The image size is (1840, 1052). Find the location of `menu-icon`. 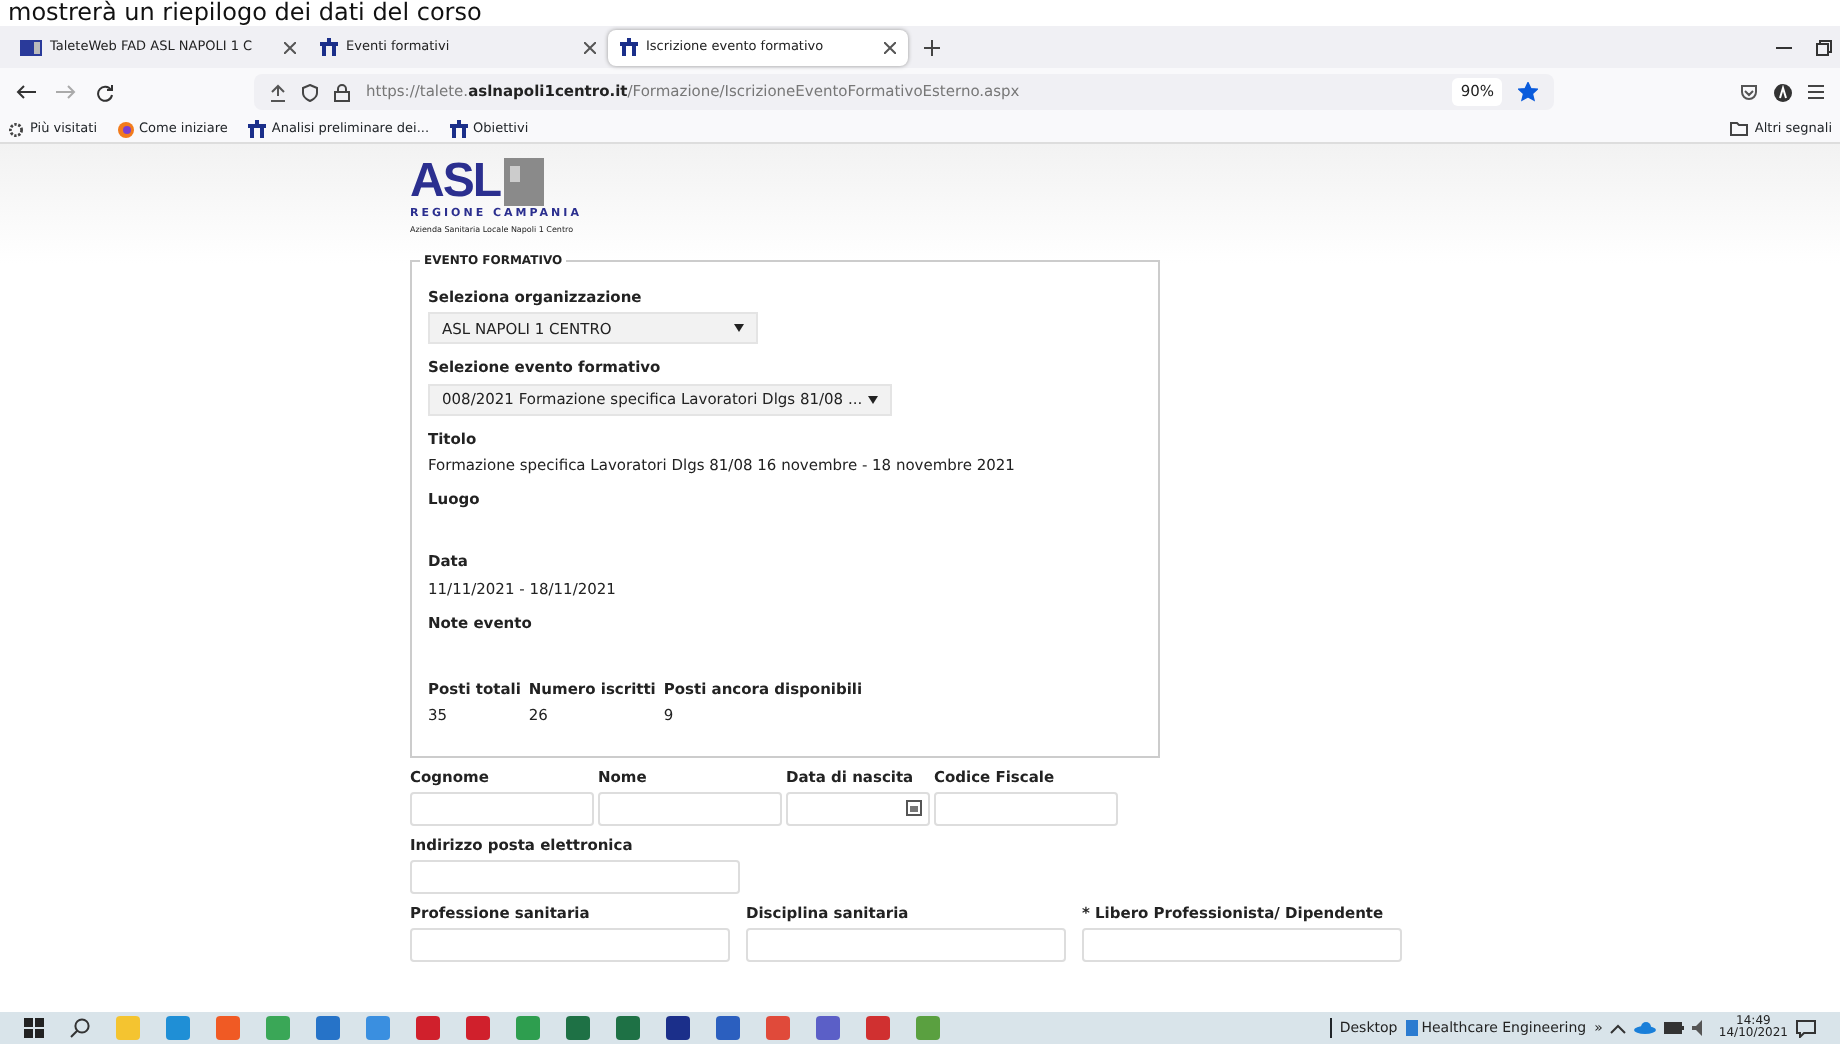

menu-icon is located at coordinates (1816, 92).